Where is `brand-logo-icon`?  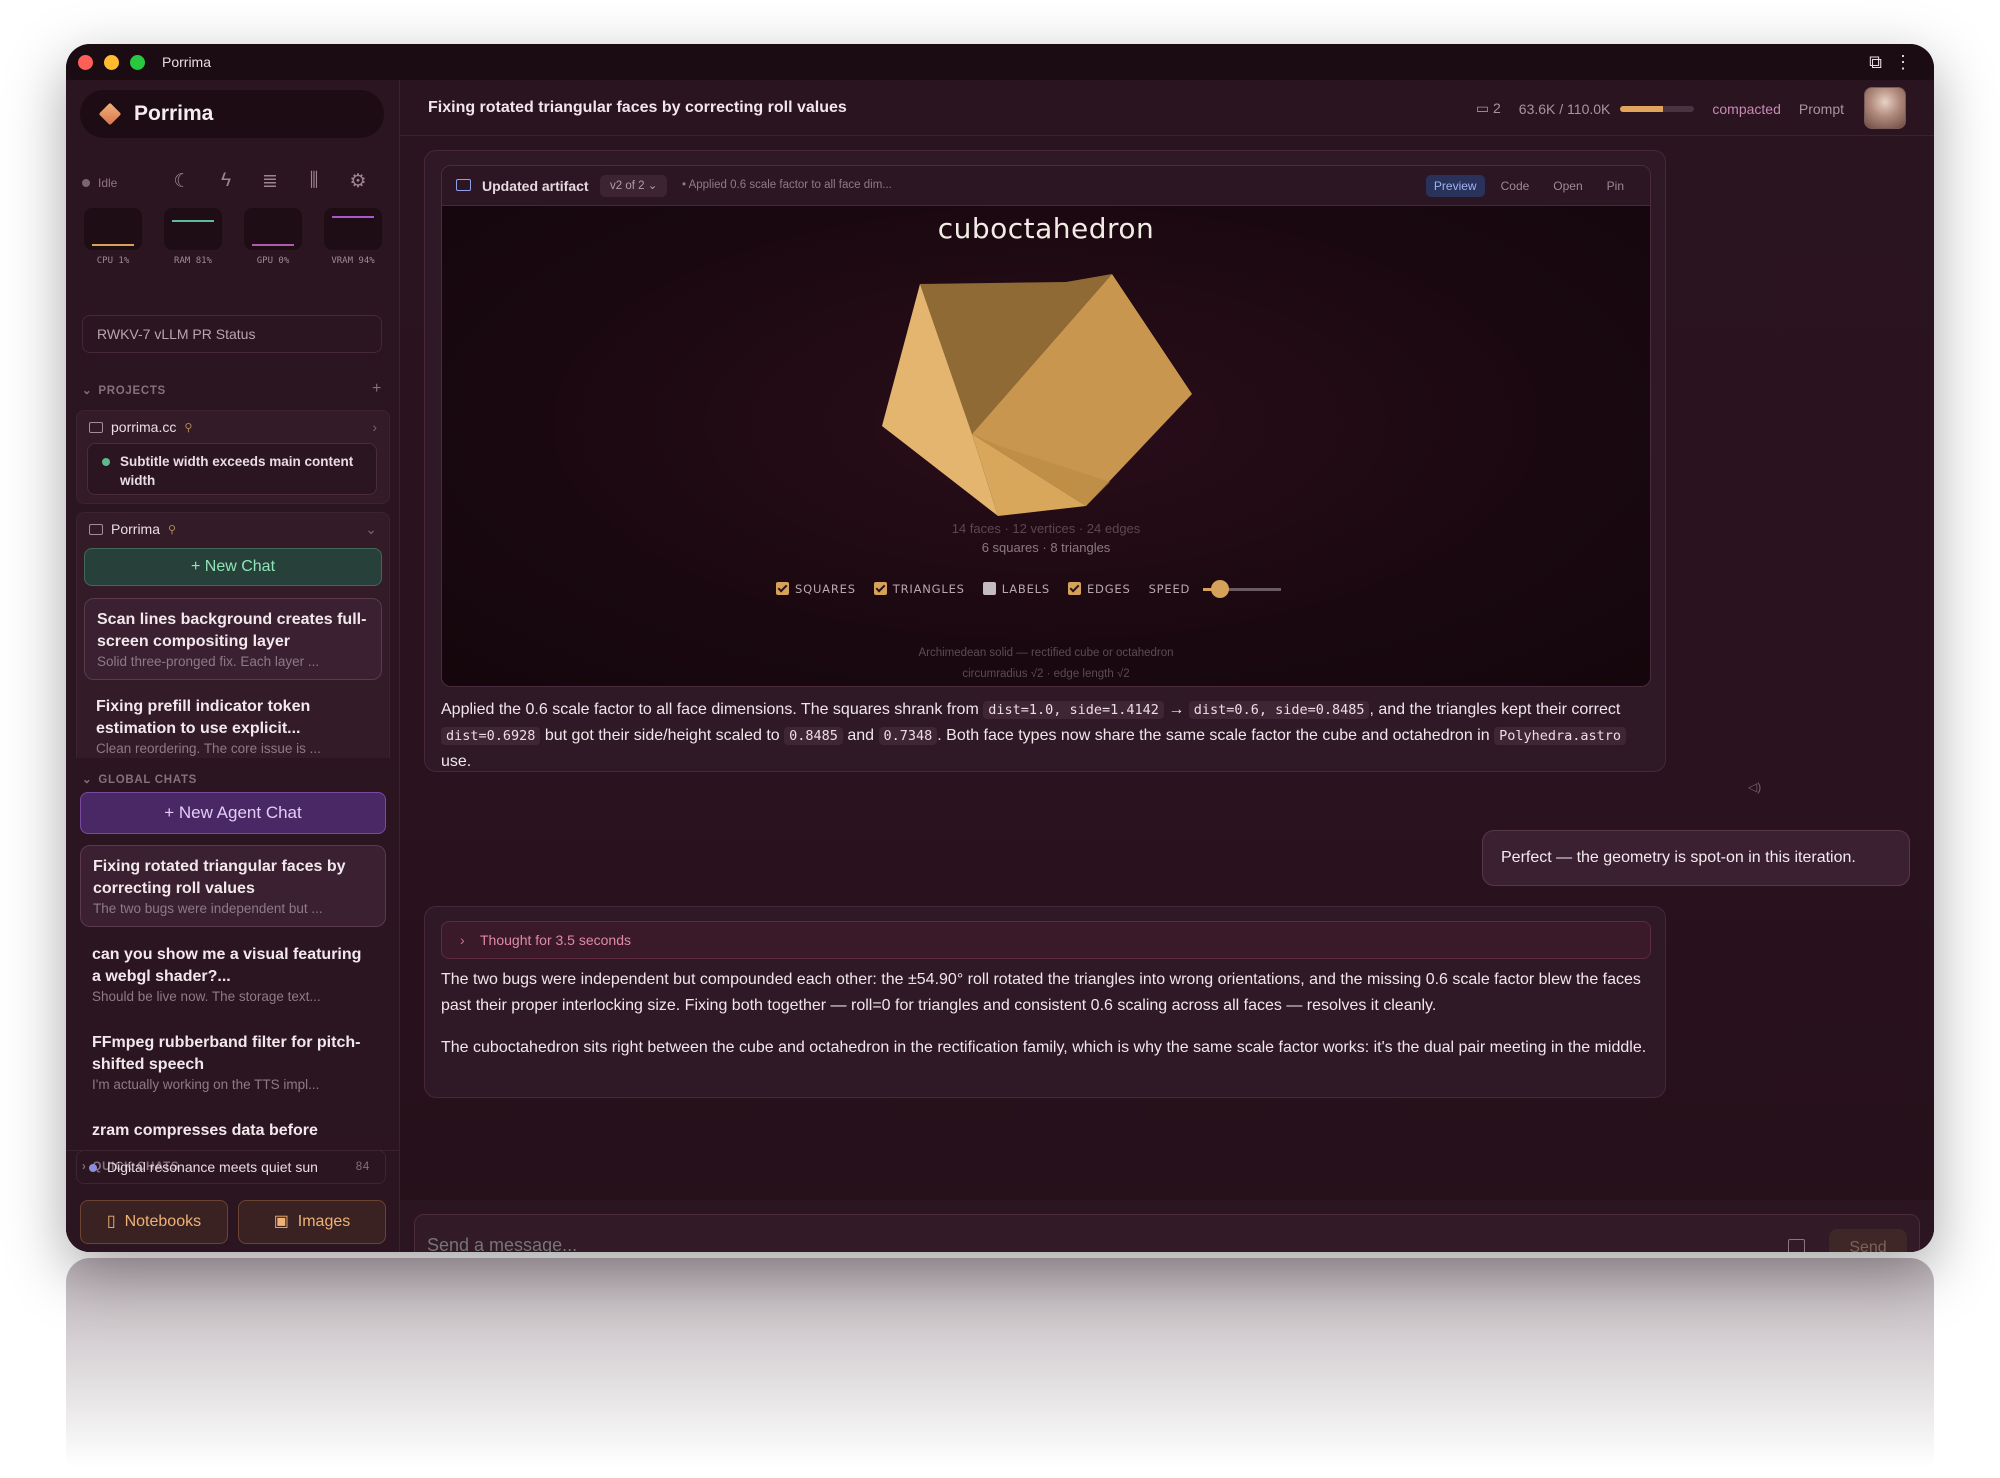
brand-logo-icon is located at coordinates (110, 114).